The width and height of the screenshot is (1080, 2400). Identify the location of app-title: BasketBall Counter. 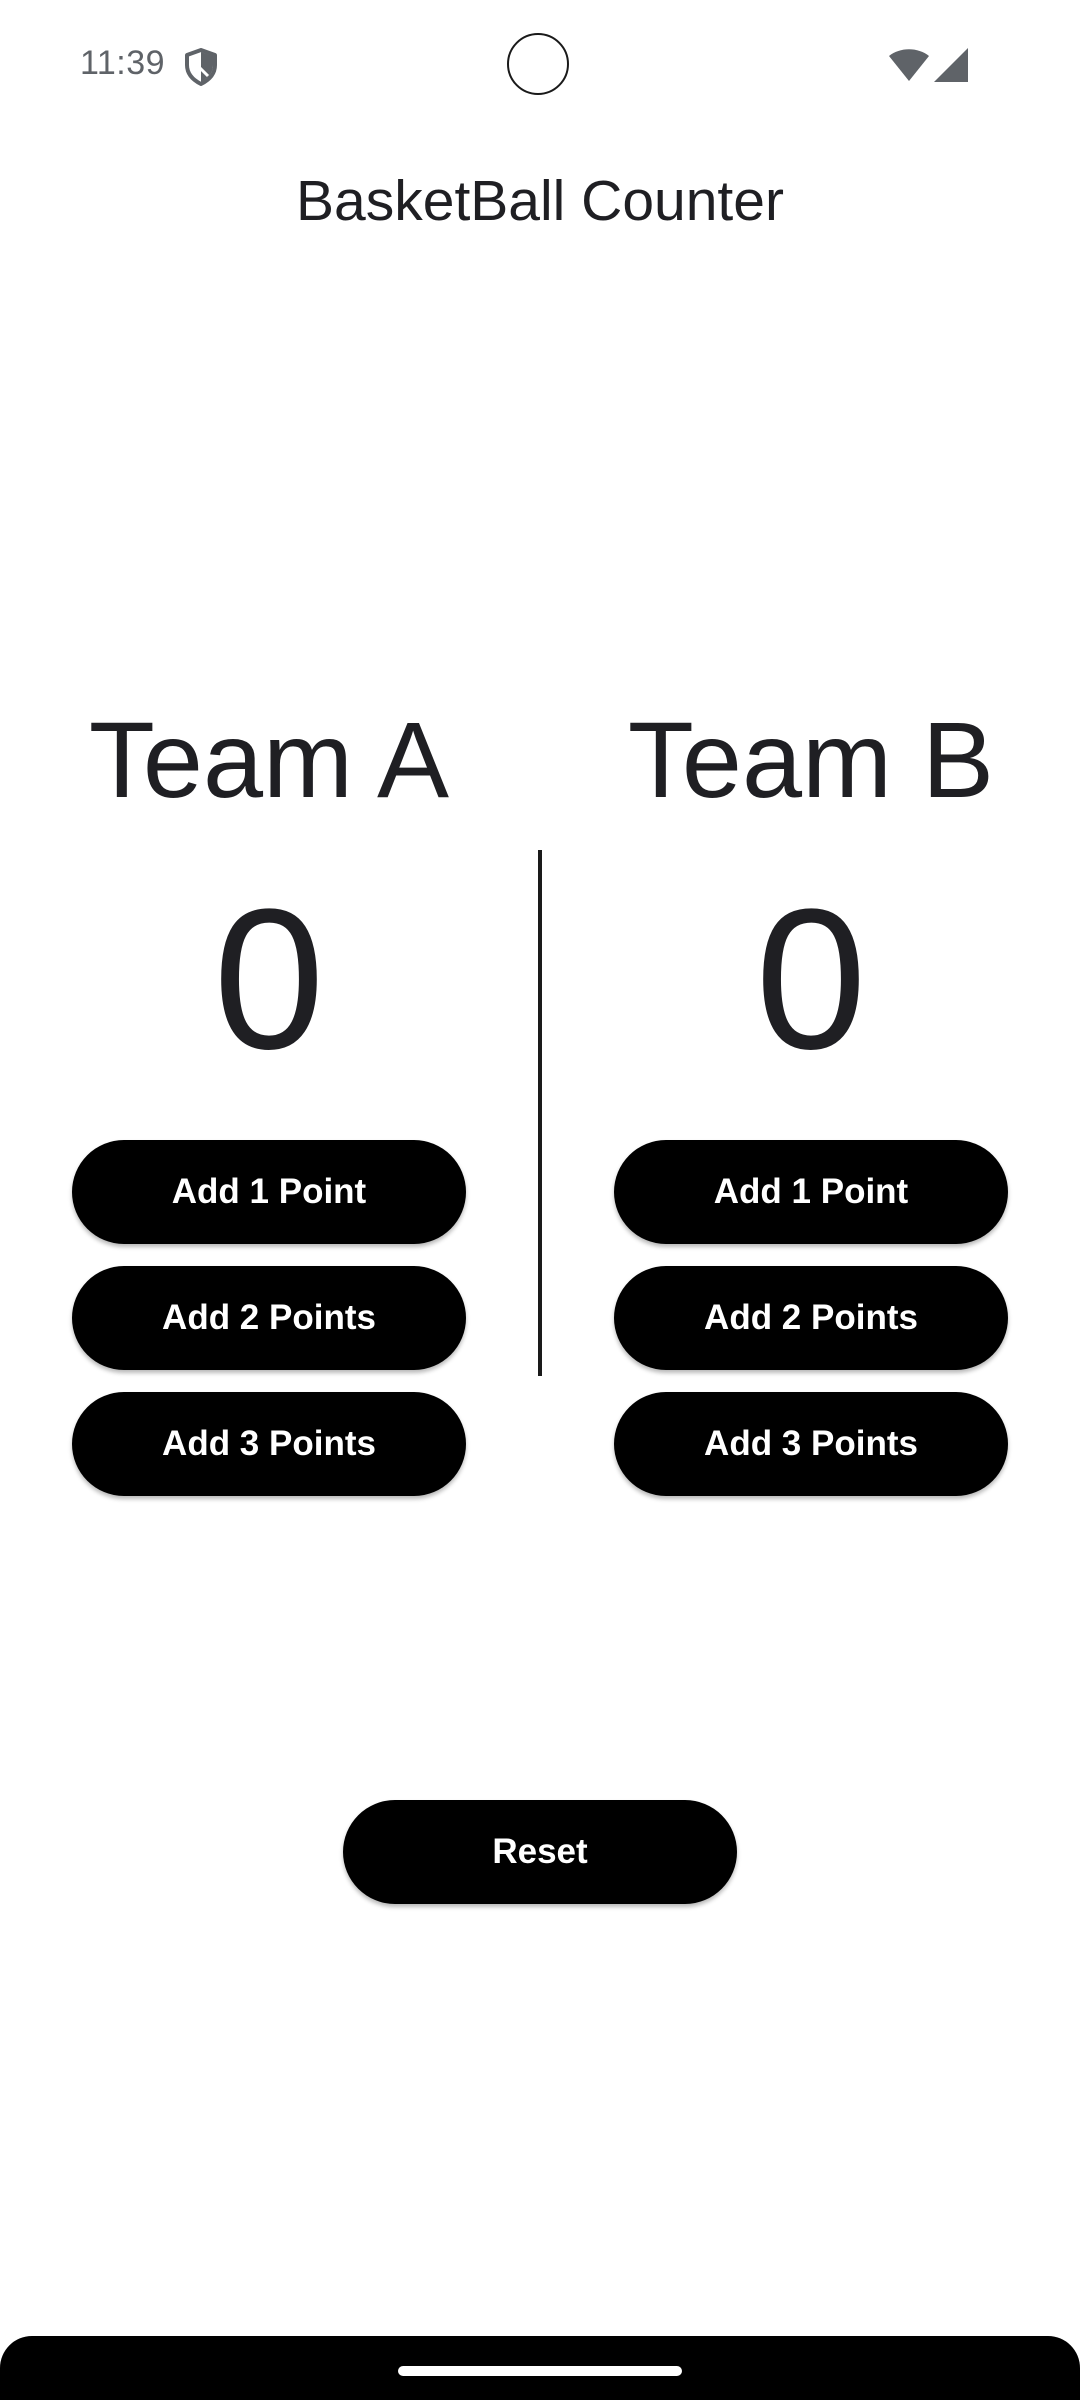
(540, 201).